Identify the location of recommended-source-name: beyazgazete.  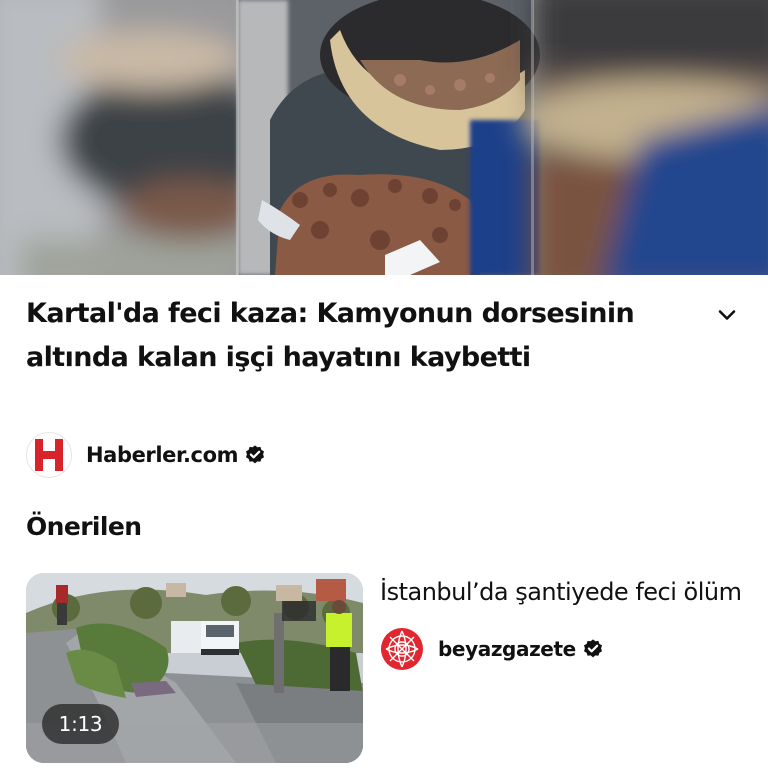
(507, 649).